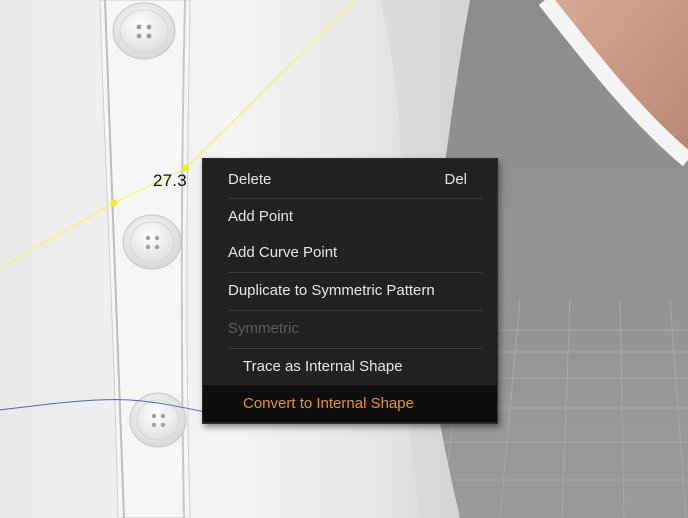  Describe the element at coordinates (261, 216) in the screenshot. I see `menu-item-label: Add Point` at that location.